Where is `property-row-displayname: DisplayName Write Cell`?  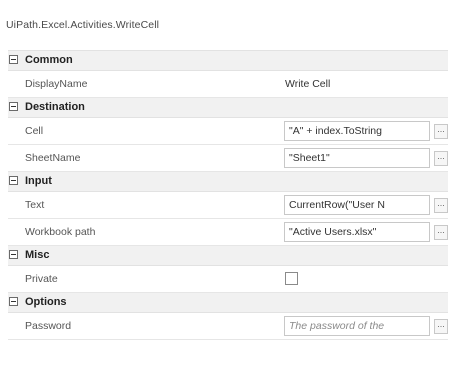 property-row-displayname: DisplayName Write Cell is located at coordinates (228, 84).